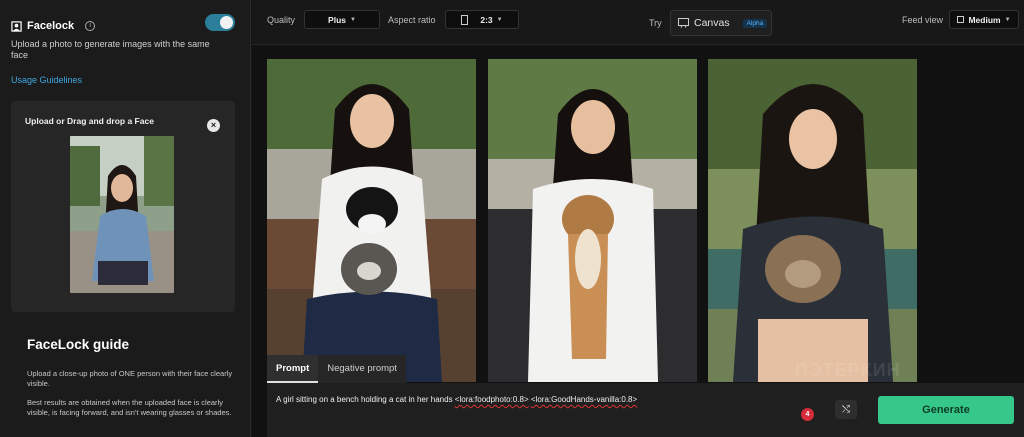 This screenshot has height=437, width=1024. What do you see at coordinates (961, 19) in the screenshot?
I see `square-view-icon` at bounding box center [961, 19].